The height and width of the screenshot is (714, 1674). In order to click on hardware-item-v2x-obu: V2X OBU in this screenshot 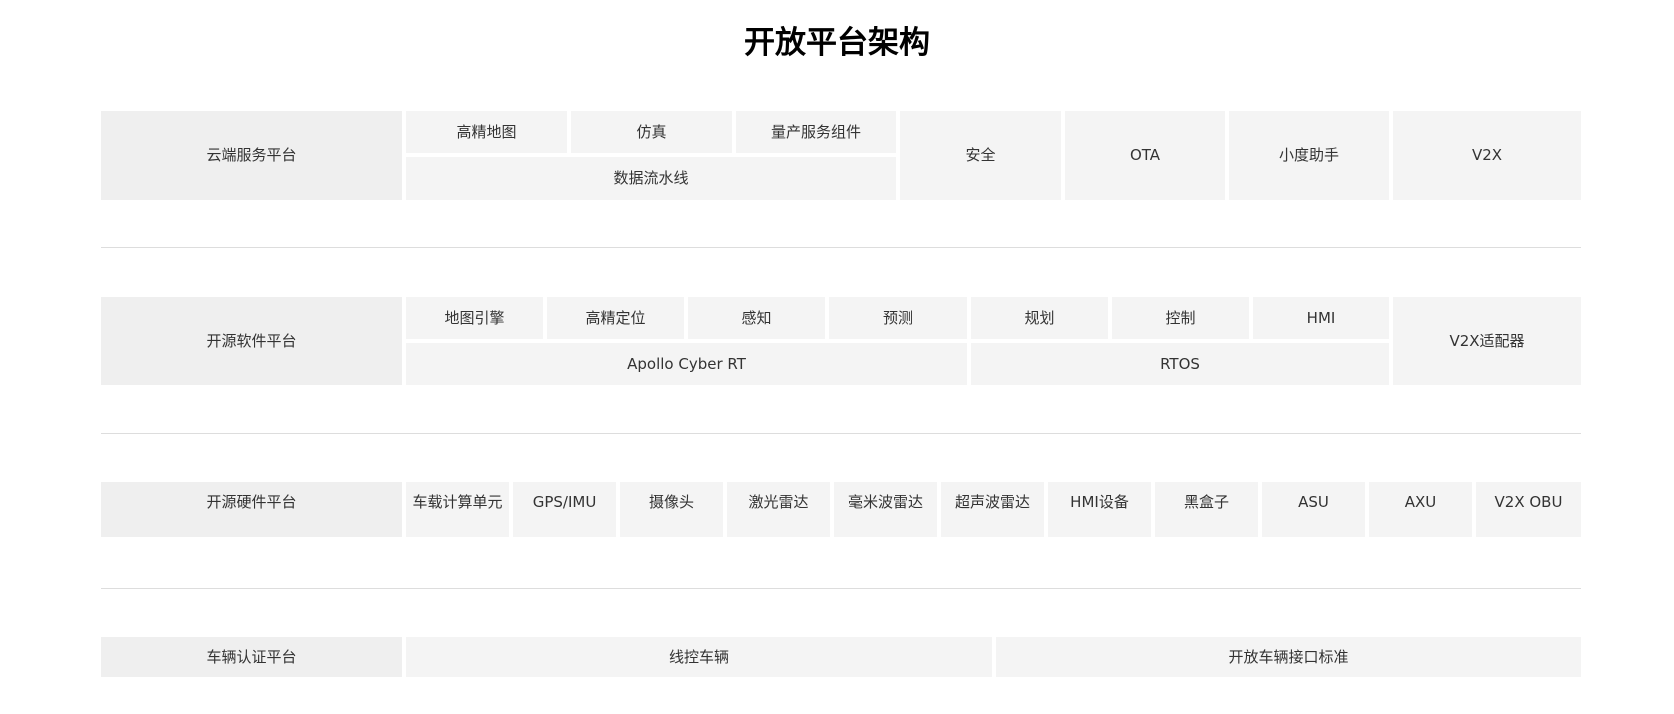, I will do `click(1528, 509)`.